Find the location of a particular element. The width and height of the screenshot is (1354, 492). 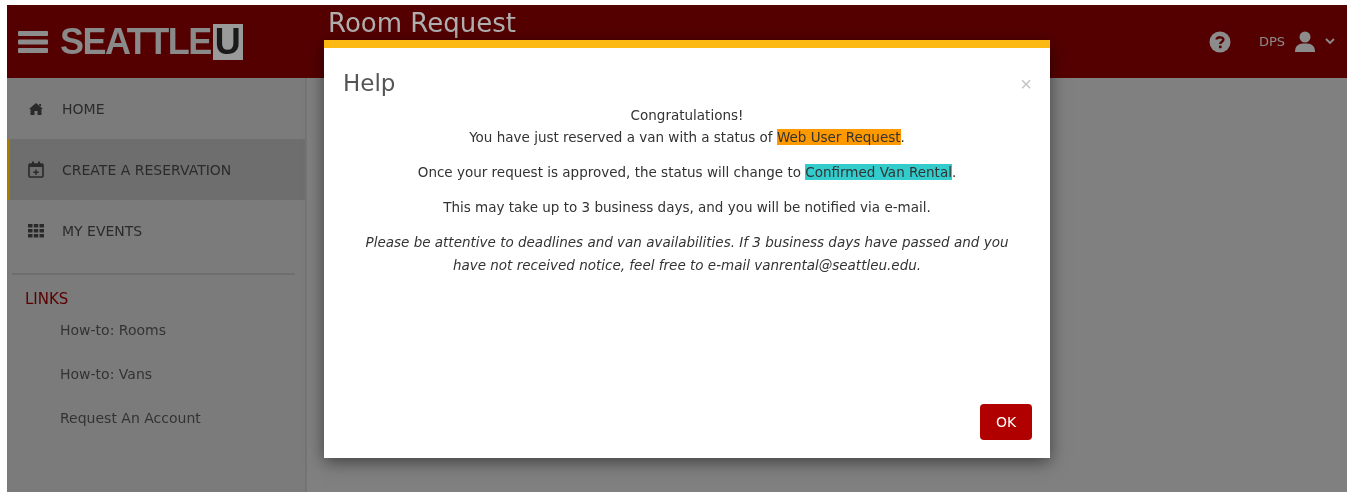

page-title: Room Request is located at coordinates (422, 23).